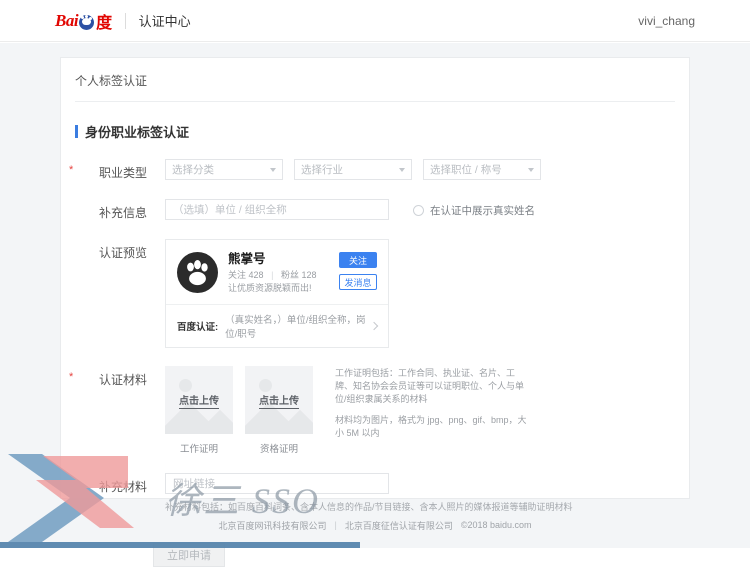 The width and height of the screenshot is (750, 567). I want to click on label-extra-info-text: 补充信息, so click(122, 213).